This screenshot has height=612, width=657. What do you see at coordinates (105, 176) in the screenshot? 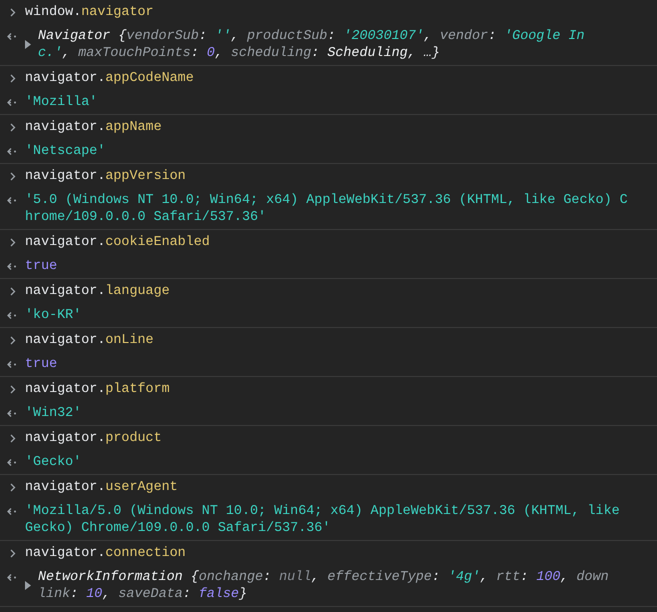
I see `console-command: navigator.appVersion` at bounding box center [105, 176].